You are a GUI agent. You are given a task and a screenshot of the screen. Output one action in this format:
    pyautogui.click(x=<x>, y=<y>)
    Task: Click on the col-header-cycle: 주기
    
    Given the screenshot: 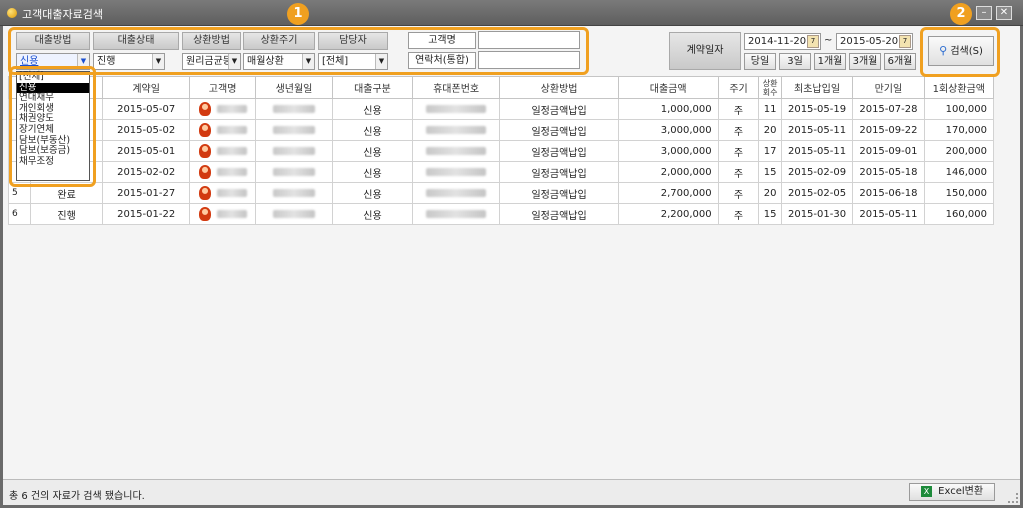 What is the action you would take?
    pyautogui.click(x=738, y=87)
    